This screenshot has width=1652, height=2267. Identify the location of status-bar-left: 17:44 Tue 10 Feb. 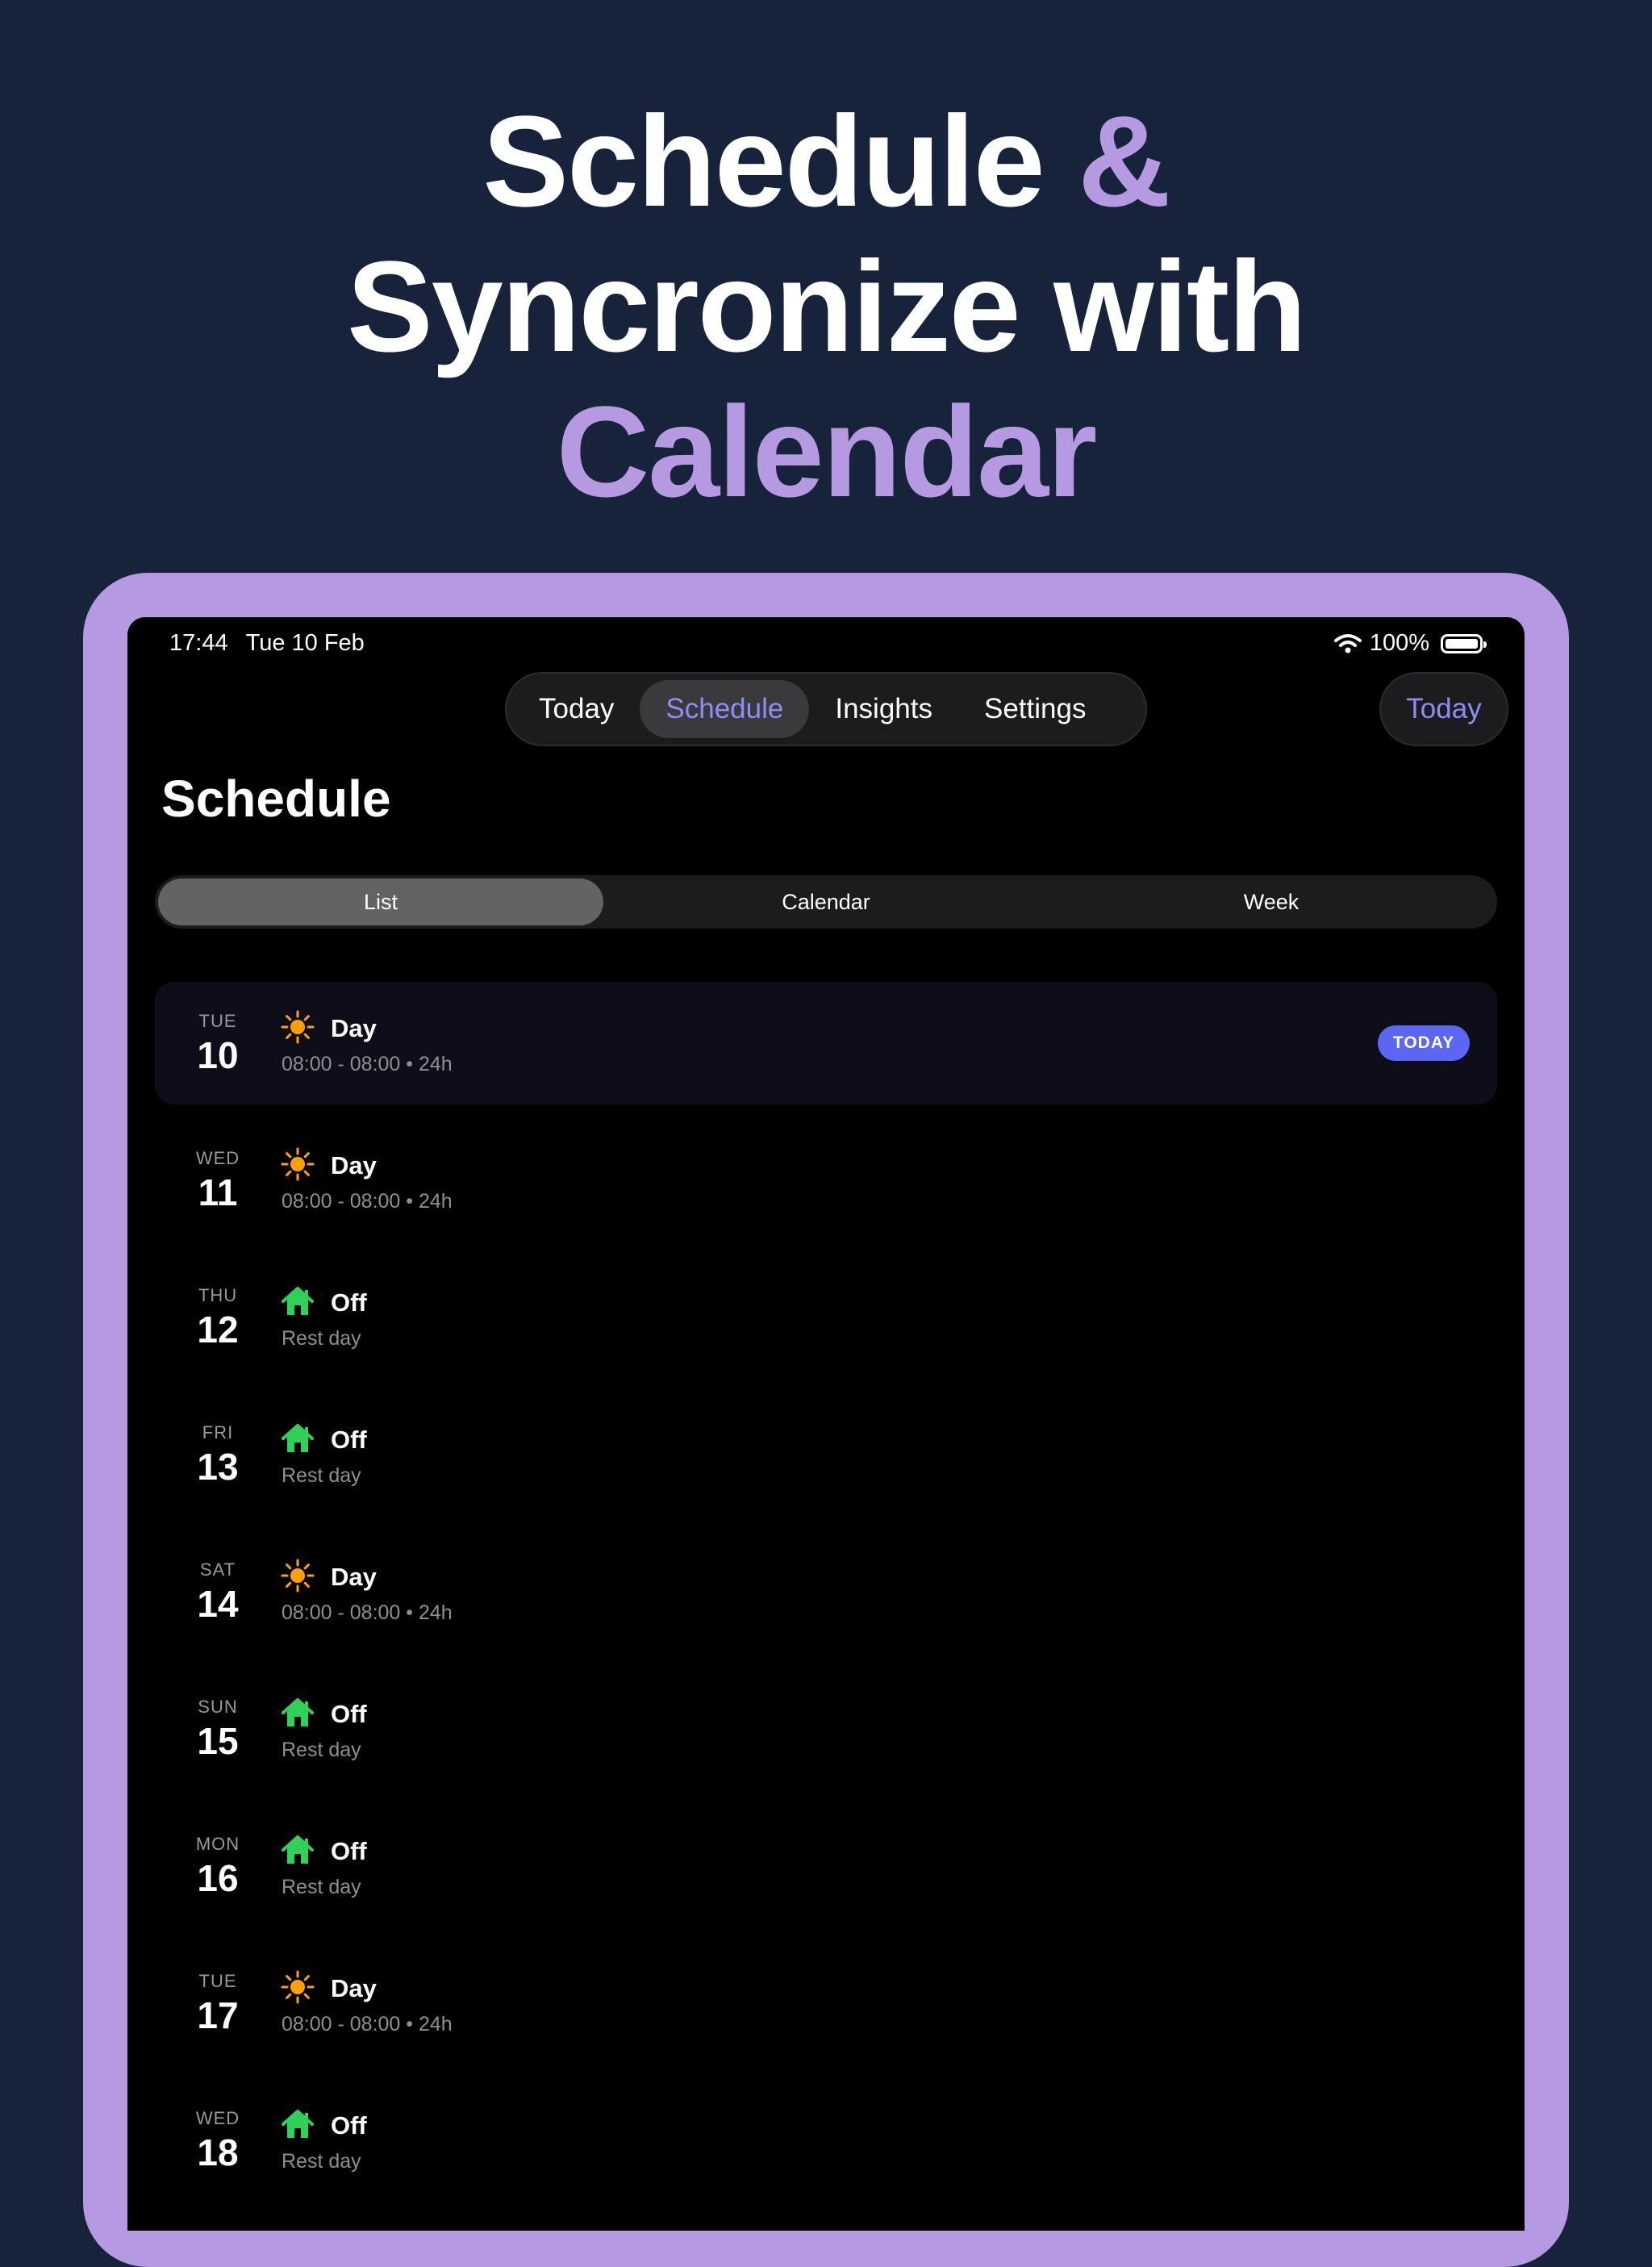
(267, 643).